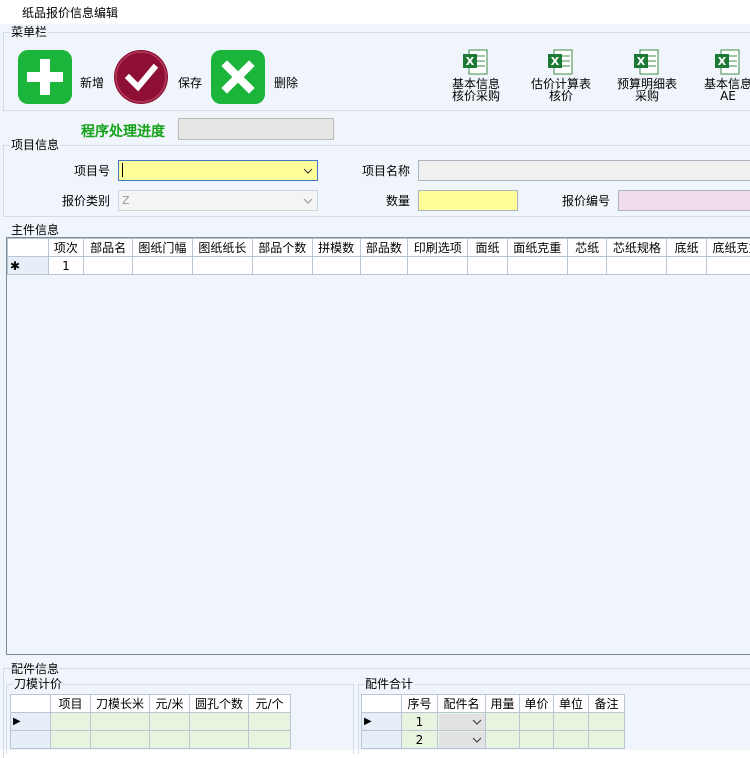  What do you see at coordinates (45, 77) in the screenshot?
I see `add-button` at bounding box center [45, 77].